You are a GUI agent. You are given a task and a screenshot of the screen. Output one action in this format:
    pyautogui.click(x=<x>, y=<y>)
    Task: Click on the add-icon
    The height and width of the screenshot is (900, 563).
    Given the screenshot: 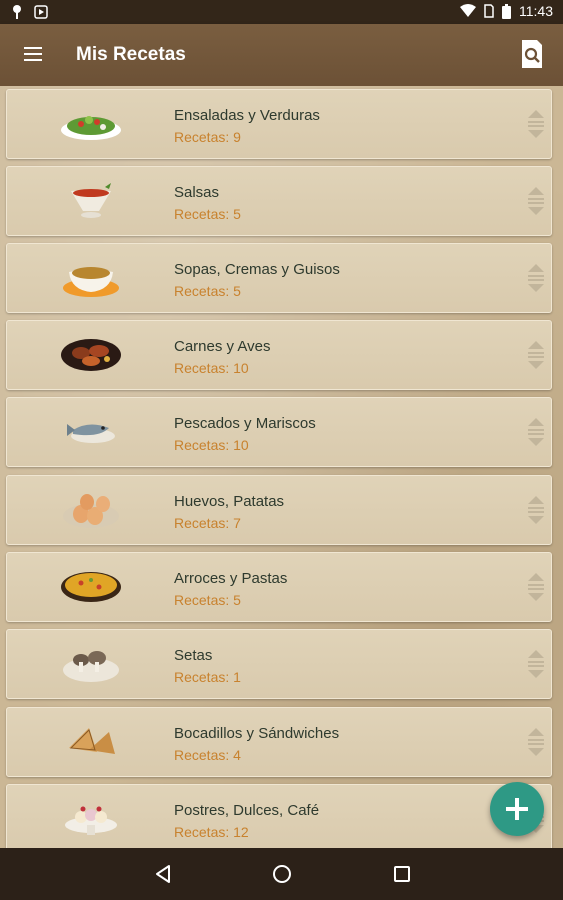 What is the action you would take?
    pyautogui.click(x=517, y=809)
    